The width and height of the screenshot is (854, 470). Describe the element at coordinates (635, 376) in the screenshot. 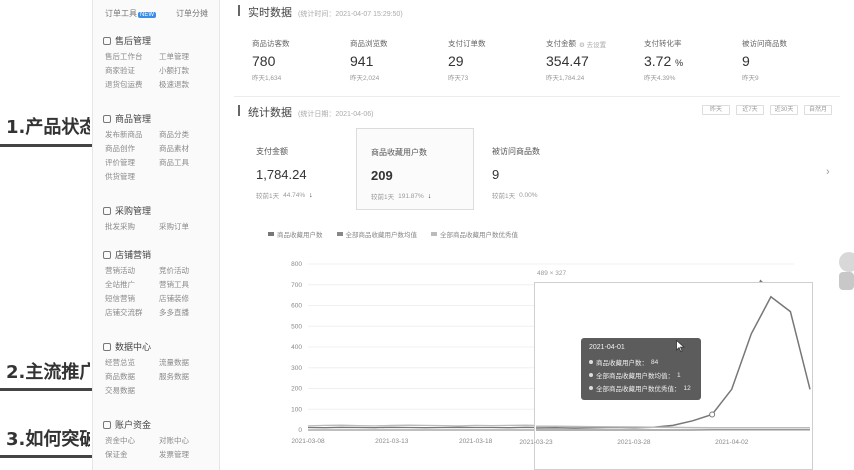

I see `tooltip-label: 全部商品收藏用户数均值：` at that location.